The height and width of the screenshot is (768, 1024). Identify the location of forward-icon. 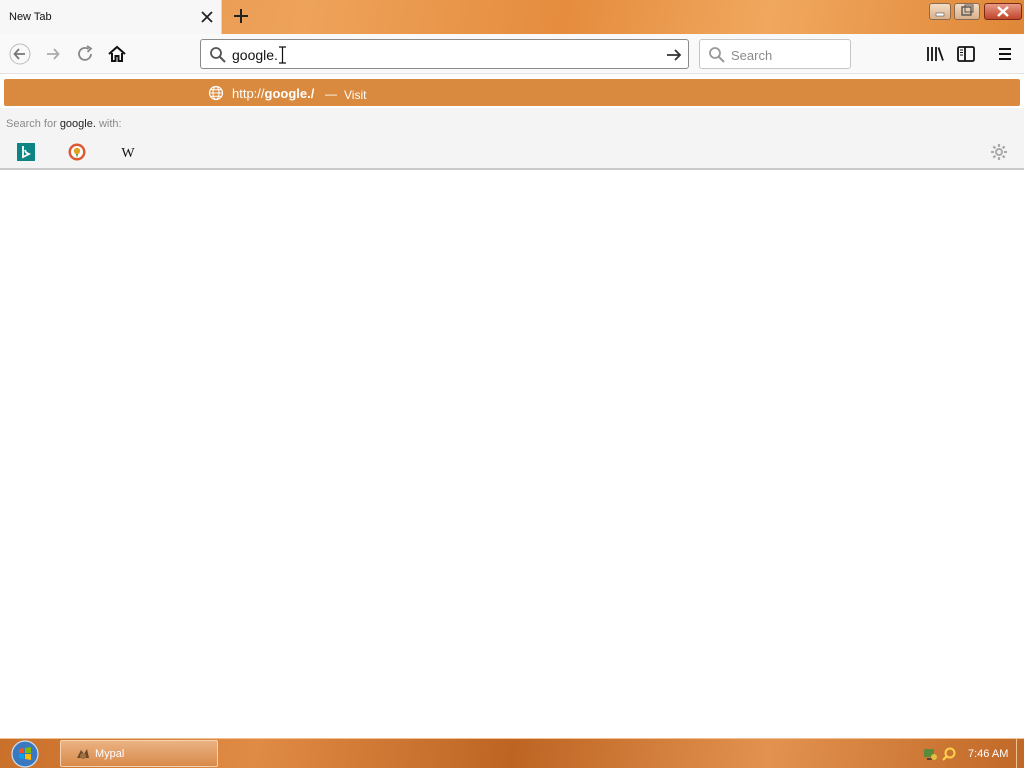
(53, 54).